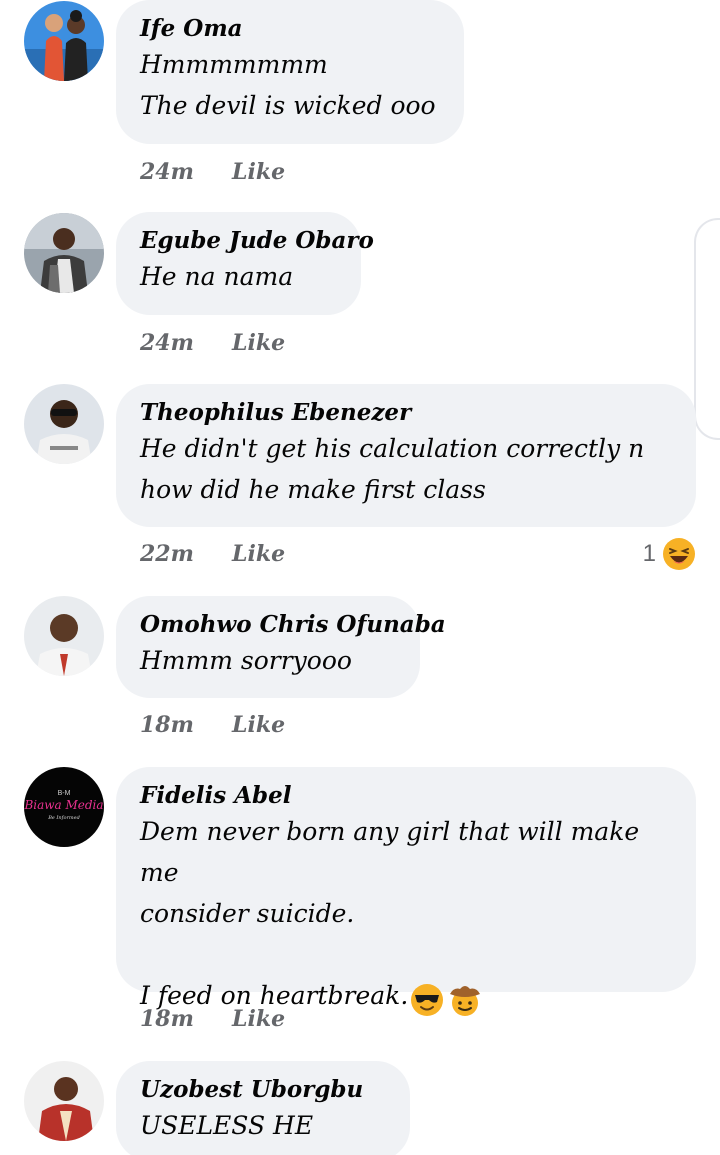 The height and width of the screenshot is (1155, 720). Describe the element at coordinates (64, 793) in the screenshot. I see `logo-small-text: B-M` at that location.